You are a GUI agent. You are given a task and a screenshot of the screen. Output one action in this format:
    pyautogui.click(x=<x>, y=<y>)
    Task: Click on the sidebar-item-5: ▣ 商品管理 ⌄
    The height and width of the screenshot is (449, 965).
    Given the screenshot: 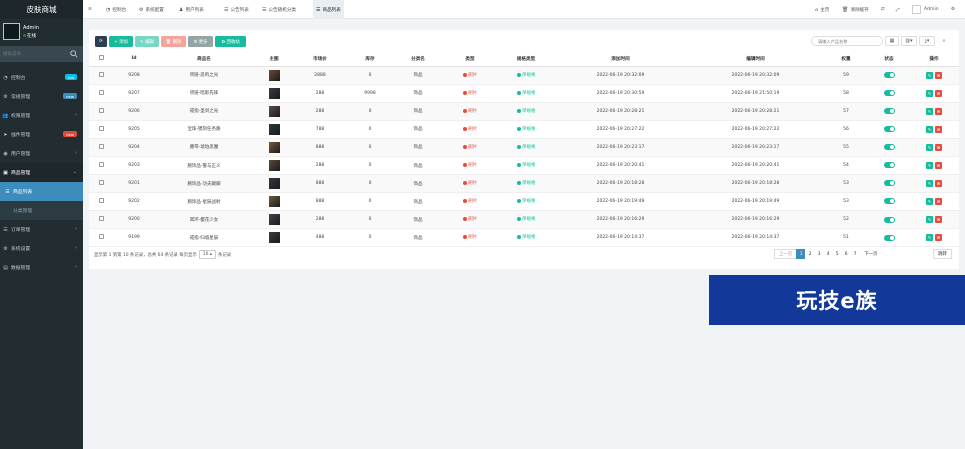 What is the action you would take?
    pyautogui.click(x=41, y=172)
    